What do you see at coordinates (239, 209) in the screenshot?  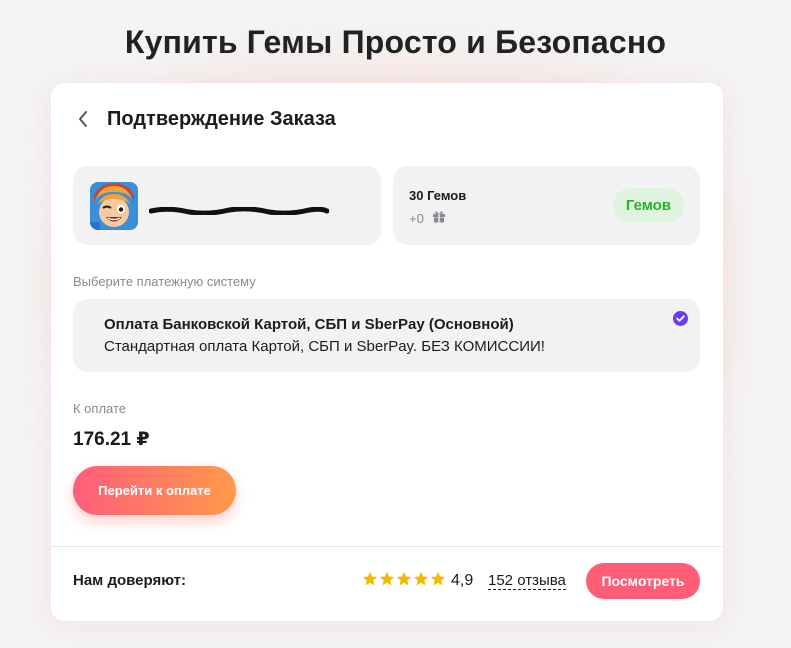 I see `redacted-email` at bounding box center [239, 209].